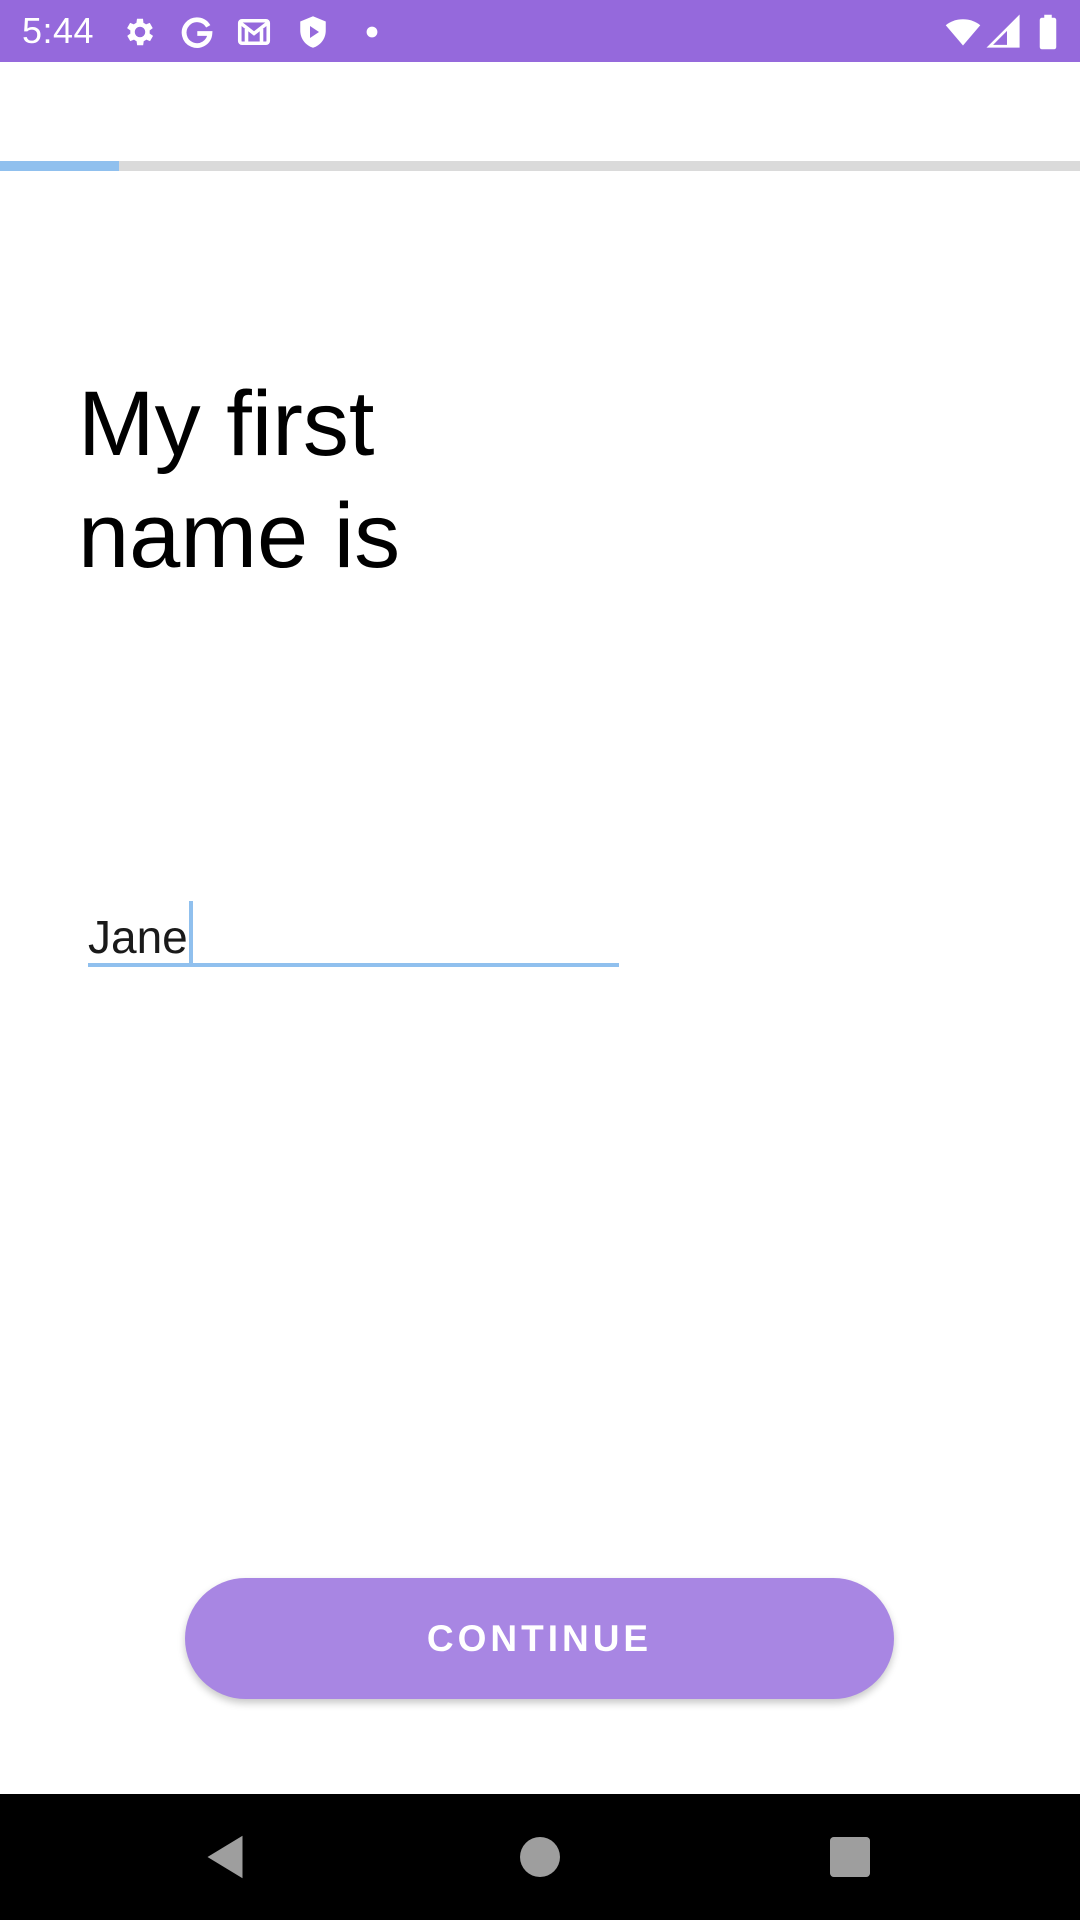 This screenshot has height=1920, width=1080. Describe the element at coordinates (58, 30) in the screenshot. I see `status-time: 5:44` at that location.